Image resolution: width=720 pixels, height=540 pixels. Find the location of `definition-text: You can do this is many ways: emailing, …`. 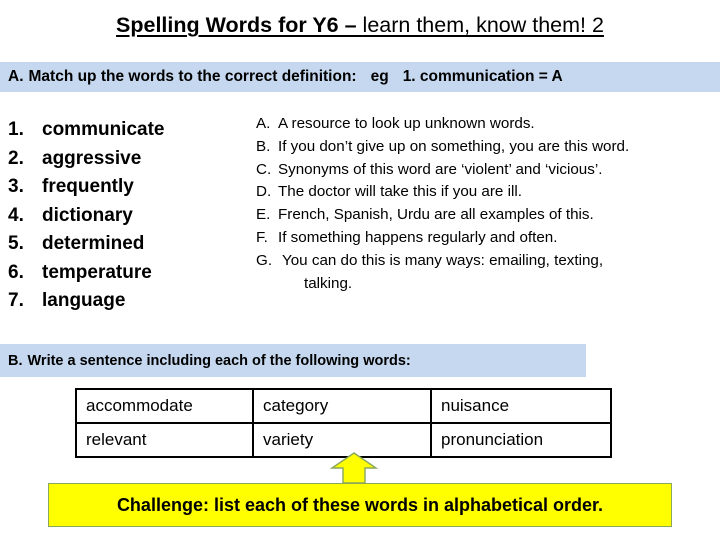

definition-text: You can do this is many ways: emailing, … is located at coordinates (443, 260).